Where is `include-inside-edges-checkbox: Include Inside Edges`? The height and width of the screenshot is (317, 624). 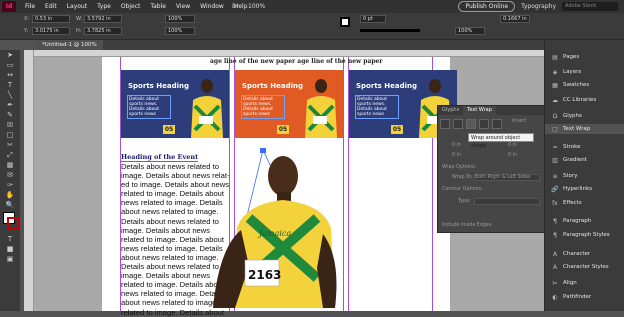
include-inside-edges-checkbox: Include Inside Edges is located at coordinates (466, 225).